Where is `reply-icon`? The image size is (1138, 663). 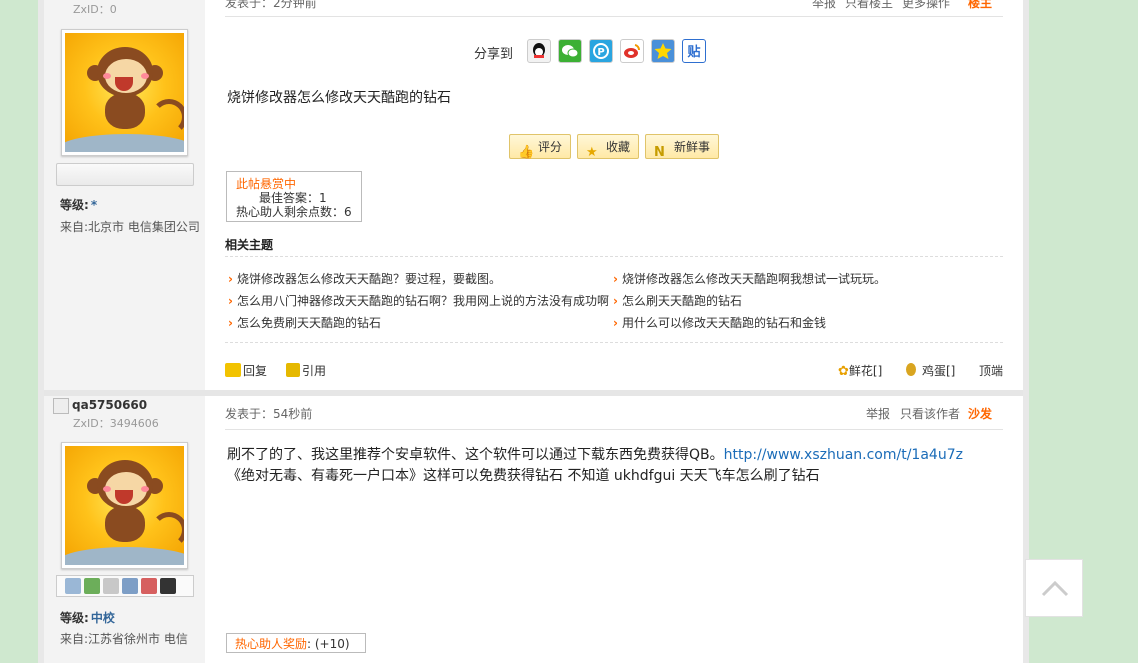 reply-icon is located at coordinates (233, 370).